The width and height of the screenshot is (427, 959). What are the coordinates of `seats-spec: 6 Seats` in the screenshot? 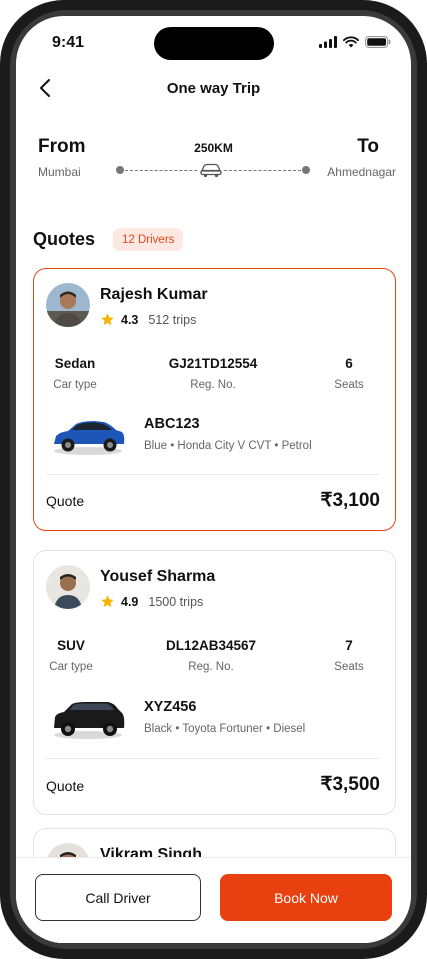 It's located at (349, 373).